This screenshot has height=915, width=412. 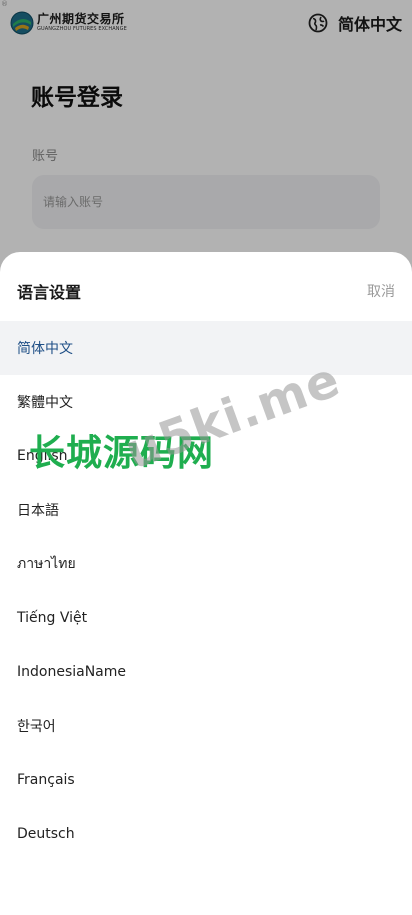 What do you see at coordinates (206, 726) in the screenshot?
I see `language-option-ko: 한국어` at bounding box center [206, 726].